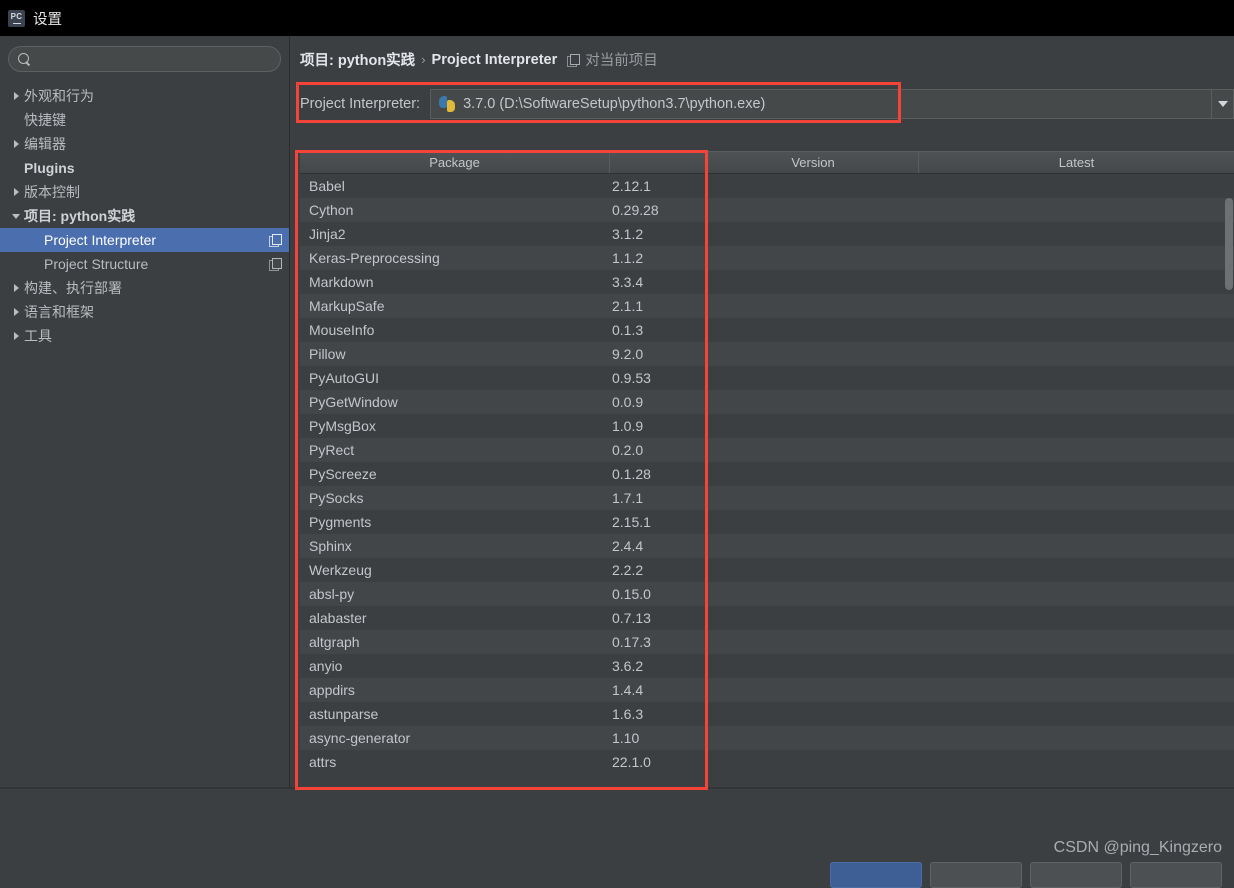  What do you see at coordinates (327, 354) in the screenshot?
I see `package-name: Pillow` at bounding box center [327, 354].